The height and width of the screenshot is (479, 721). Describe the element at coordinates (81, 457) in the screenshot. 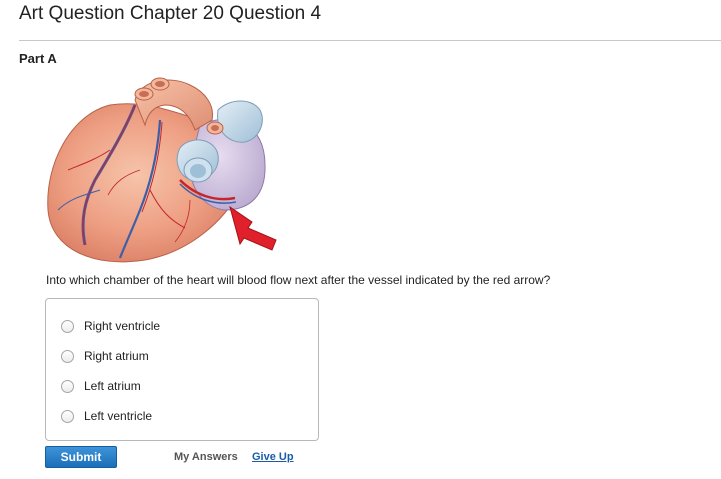

I see `submit-button: Submit` at that location.